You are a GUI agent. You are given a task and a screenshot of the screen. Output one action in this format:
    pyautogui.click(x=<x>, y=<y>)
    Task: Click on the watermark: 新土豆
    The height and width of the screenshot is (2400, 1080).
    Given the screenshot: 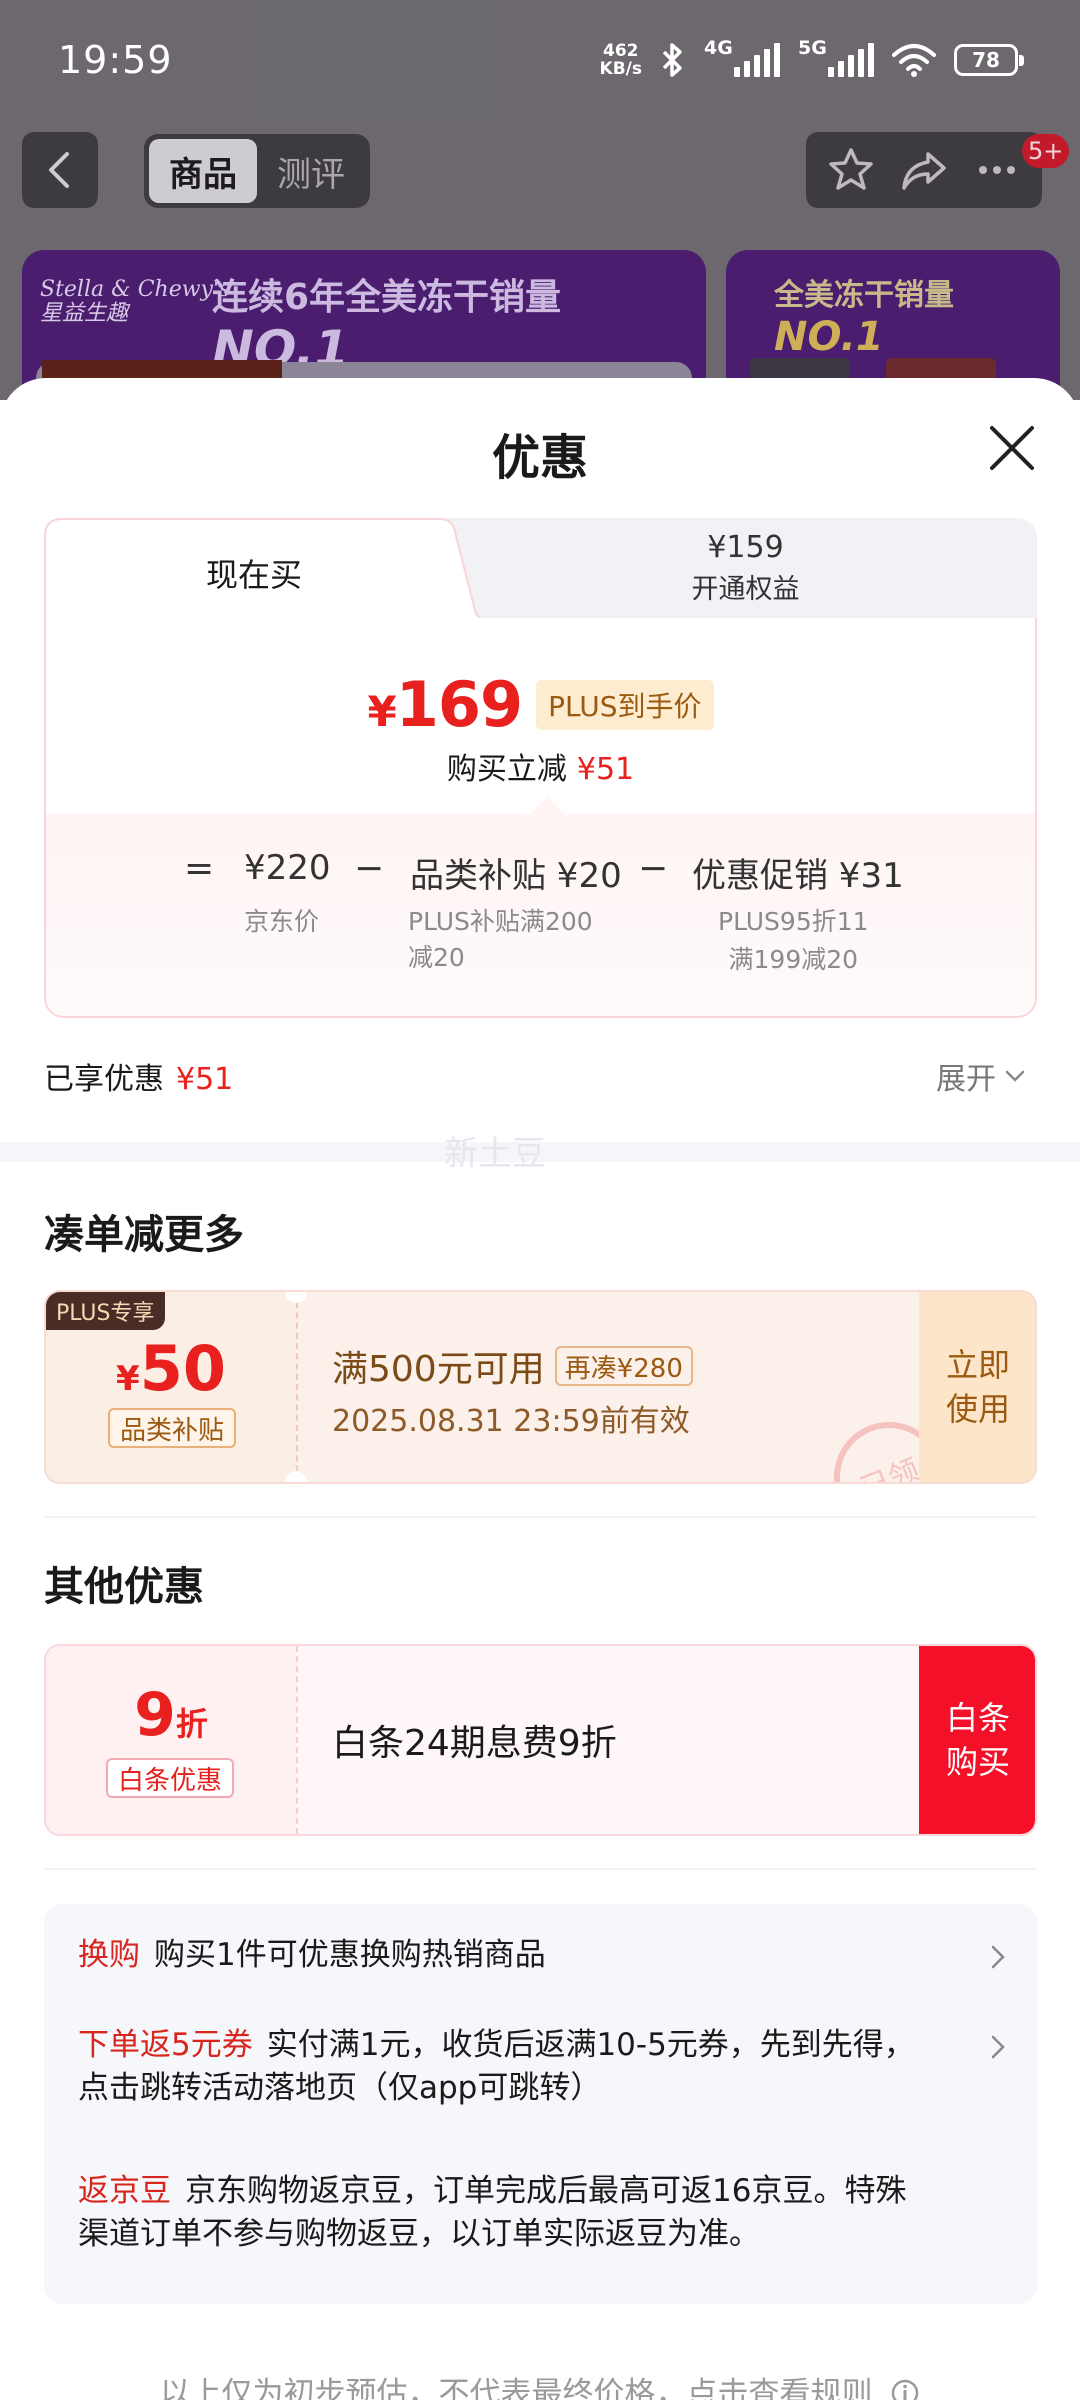 What is the action you would take?
    pyautogui.click(x=495, y=1154)
    